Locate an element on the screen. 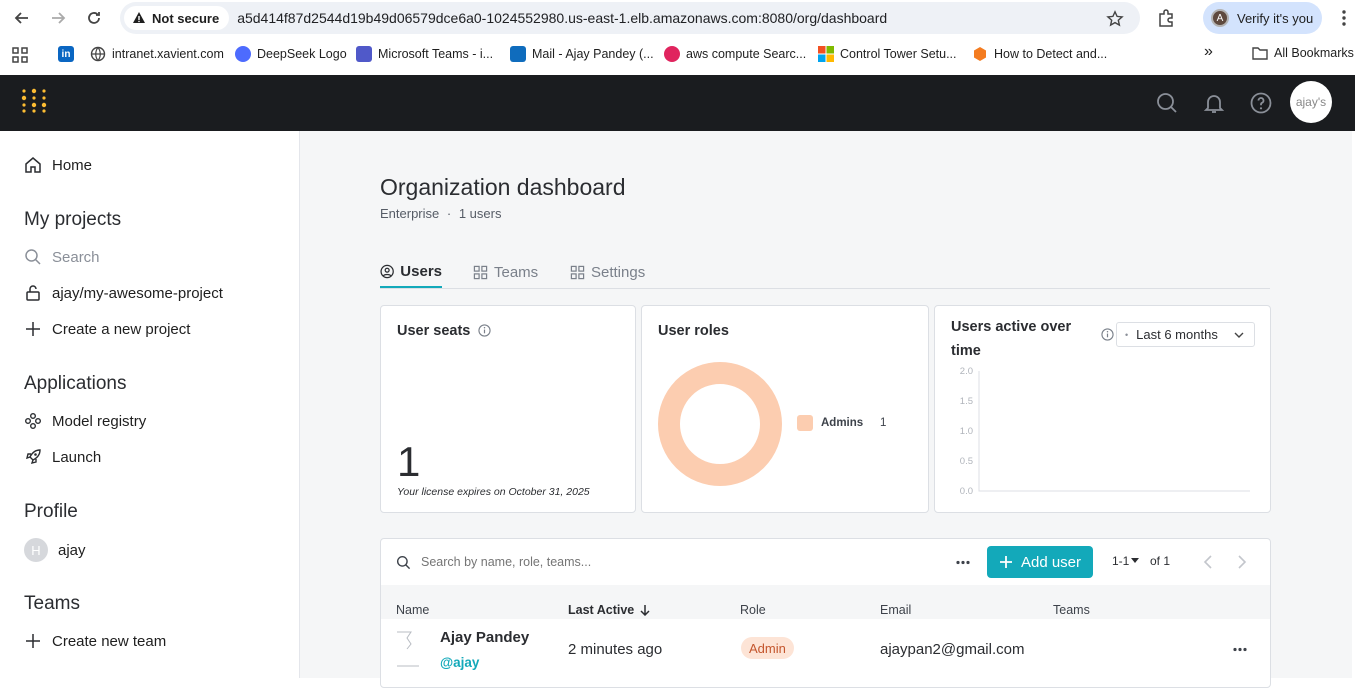 The height and width of the screenshot is (688, 1355). back-icon is located at coordinates (22, 18).